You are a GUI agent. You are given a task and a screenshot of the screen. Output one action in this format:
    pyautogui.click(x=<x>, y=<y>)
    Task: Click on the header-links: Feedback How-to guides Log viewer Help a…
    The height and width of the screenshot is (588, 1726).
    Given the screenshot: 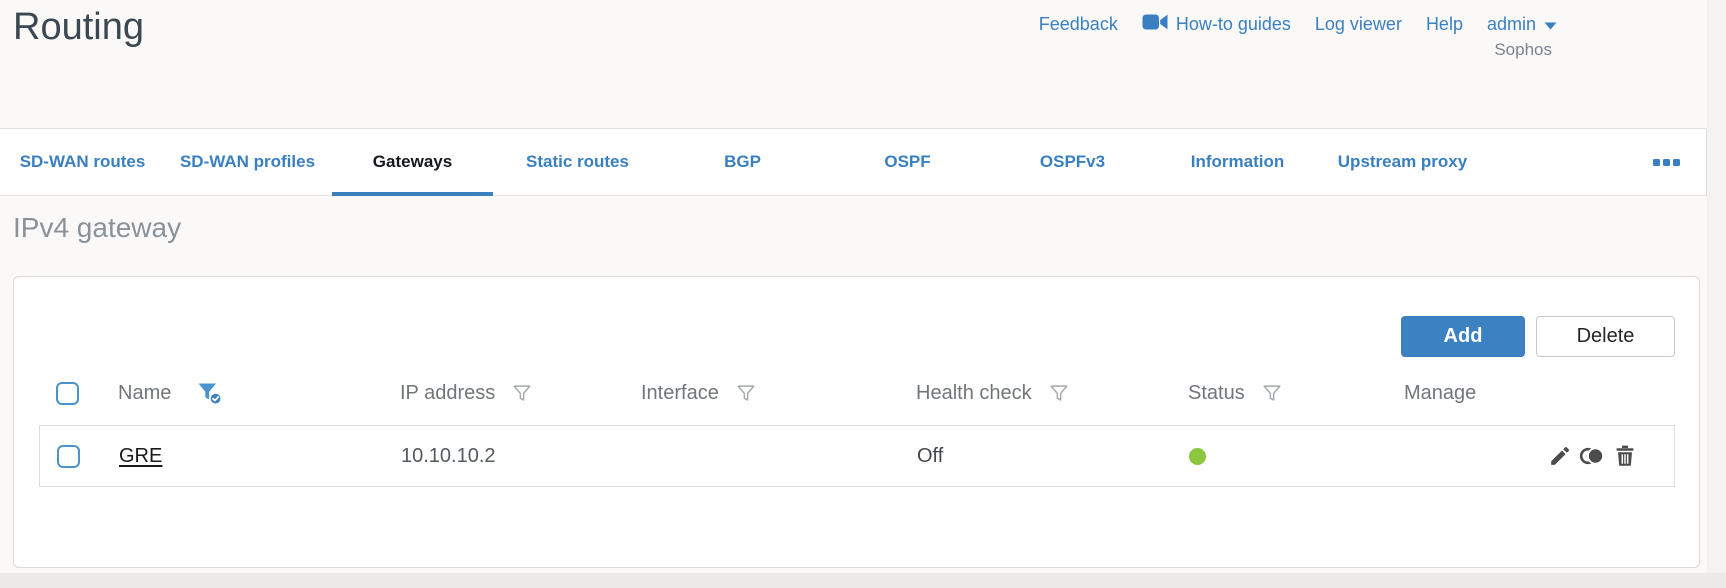 What is the action you would take?
    pyautogui.click(x=1298, y=24)
    